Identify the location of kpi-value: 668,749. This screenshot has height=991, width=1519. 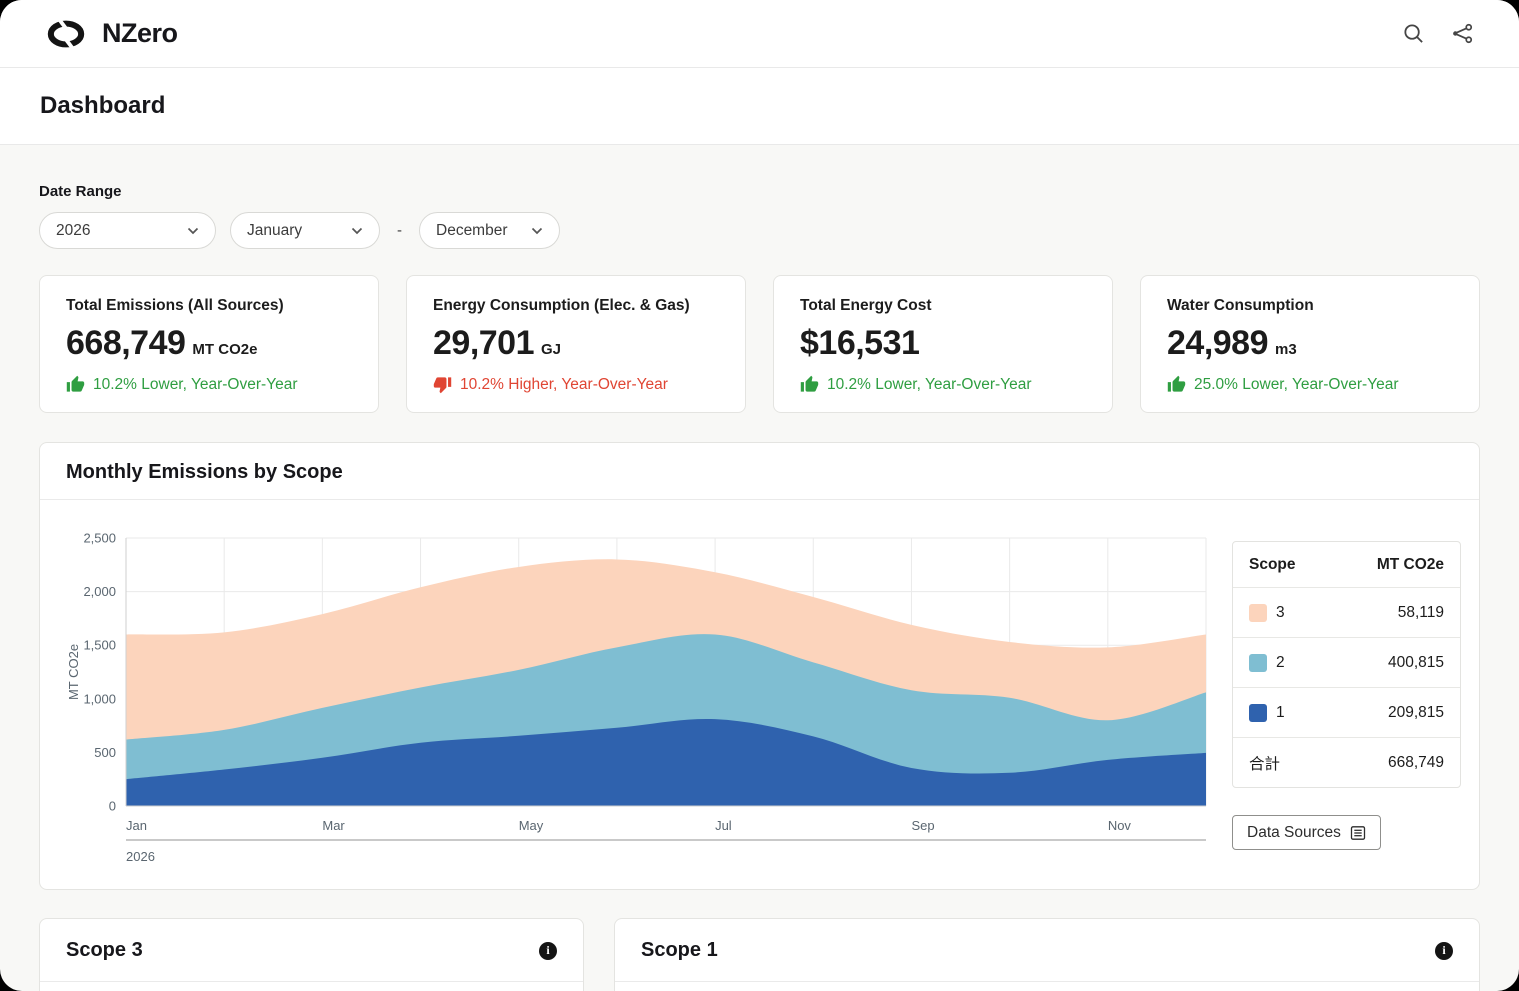
(126, 343).